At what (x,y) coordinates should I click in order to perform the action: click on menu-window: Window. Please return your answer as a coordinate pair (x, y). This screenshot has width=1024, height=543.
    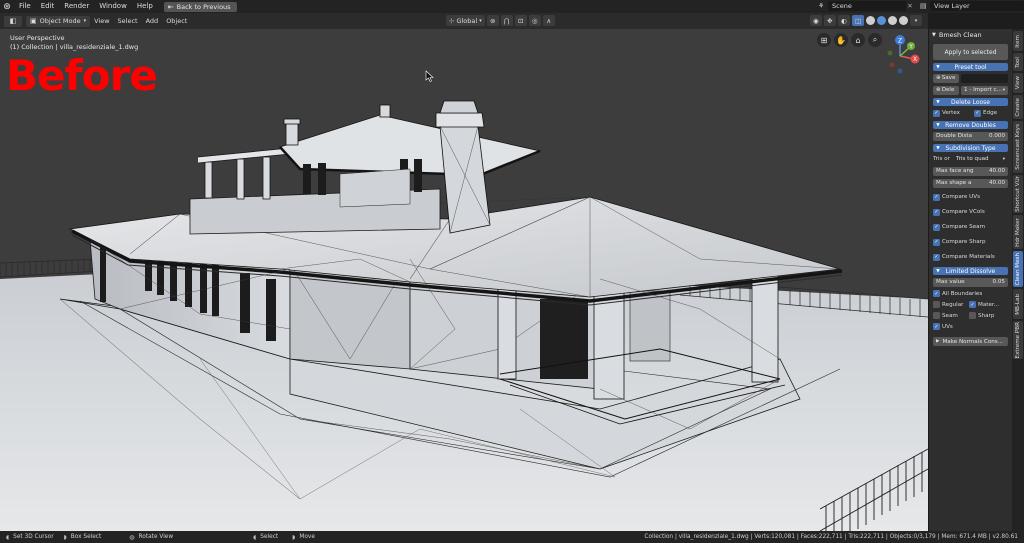
    Looking at the image, I should click on (113, 6).